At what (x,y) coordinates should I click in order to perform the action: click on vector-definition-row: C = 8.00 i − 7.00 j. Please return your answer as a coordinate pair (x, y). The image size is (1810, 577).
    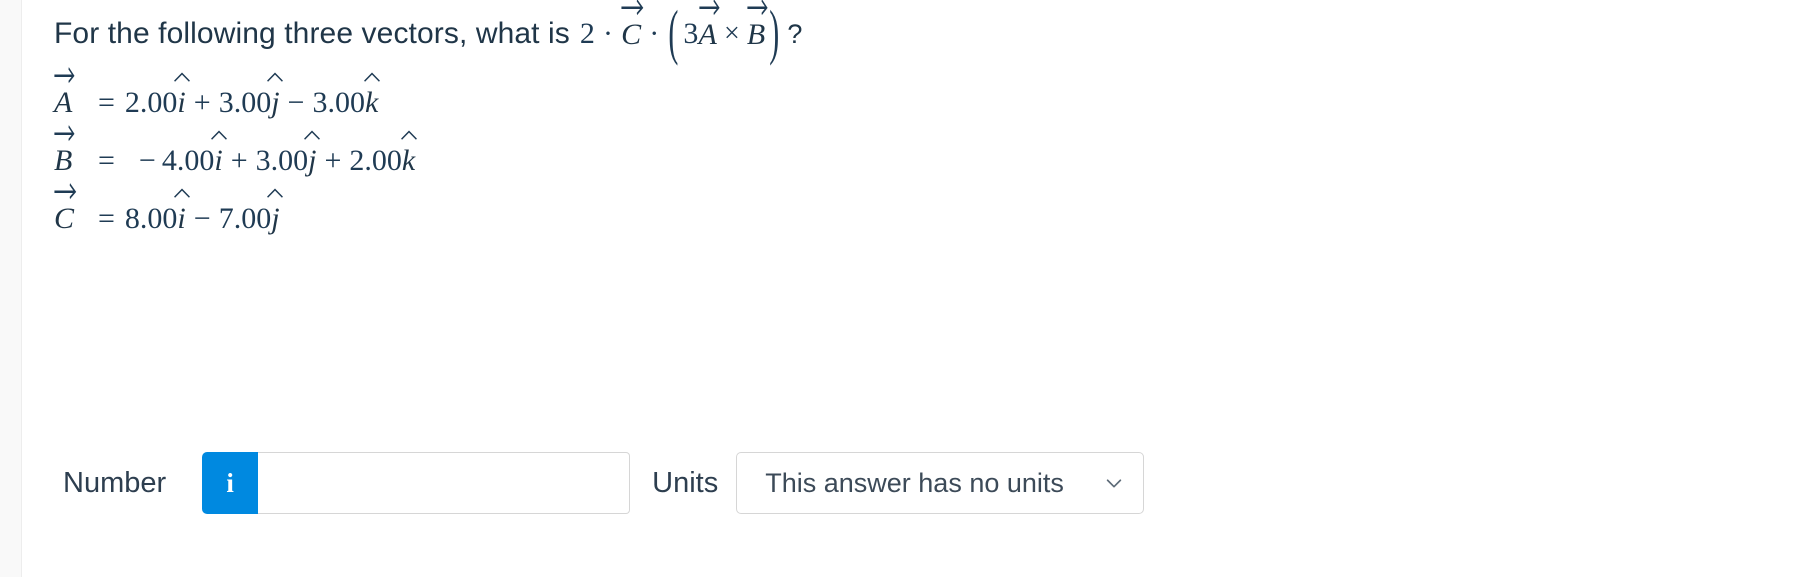
    Looking at the image, I should click on (234, 221).